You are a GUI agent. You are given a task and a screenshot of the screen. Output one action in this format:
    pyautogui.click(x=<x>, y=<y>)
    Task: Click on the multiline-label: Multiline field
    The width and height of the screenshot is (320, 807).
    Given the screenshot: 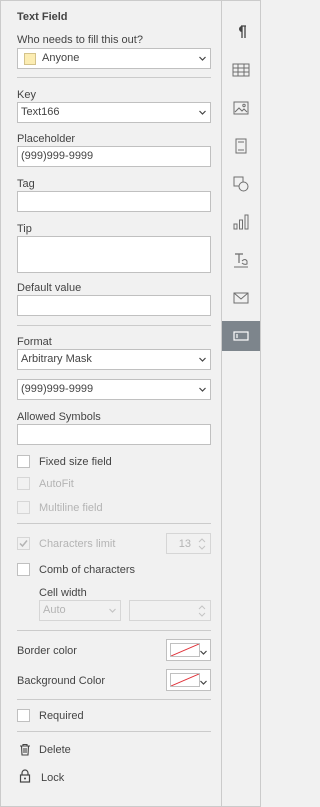 What is the action you would take?
    pyautogui.click(x=71, y=508)
    